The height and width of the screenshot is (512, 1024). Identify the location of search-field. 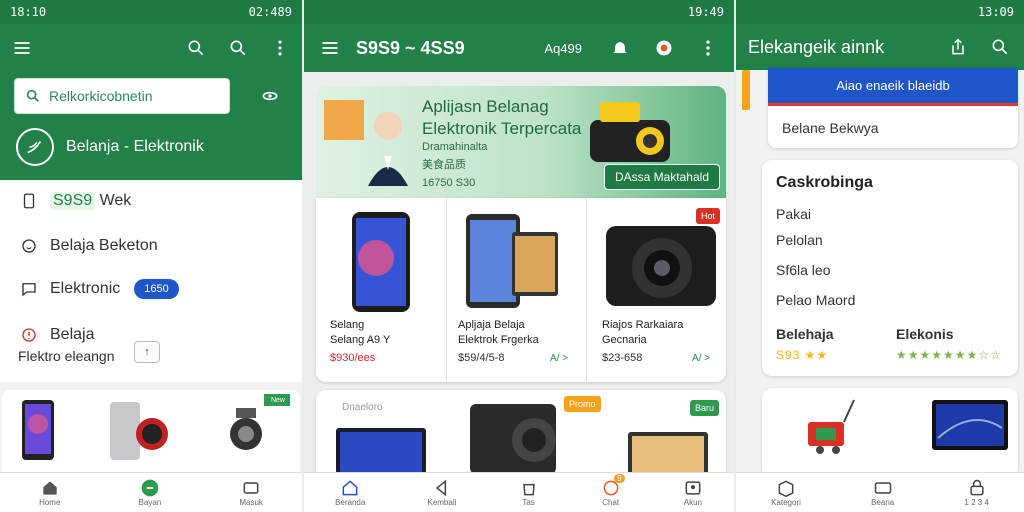
(122, 96).